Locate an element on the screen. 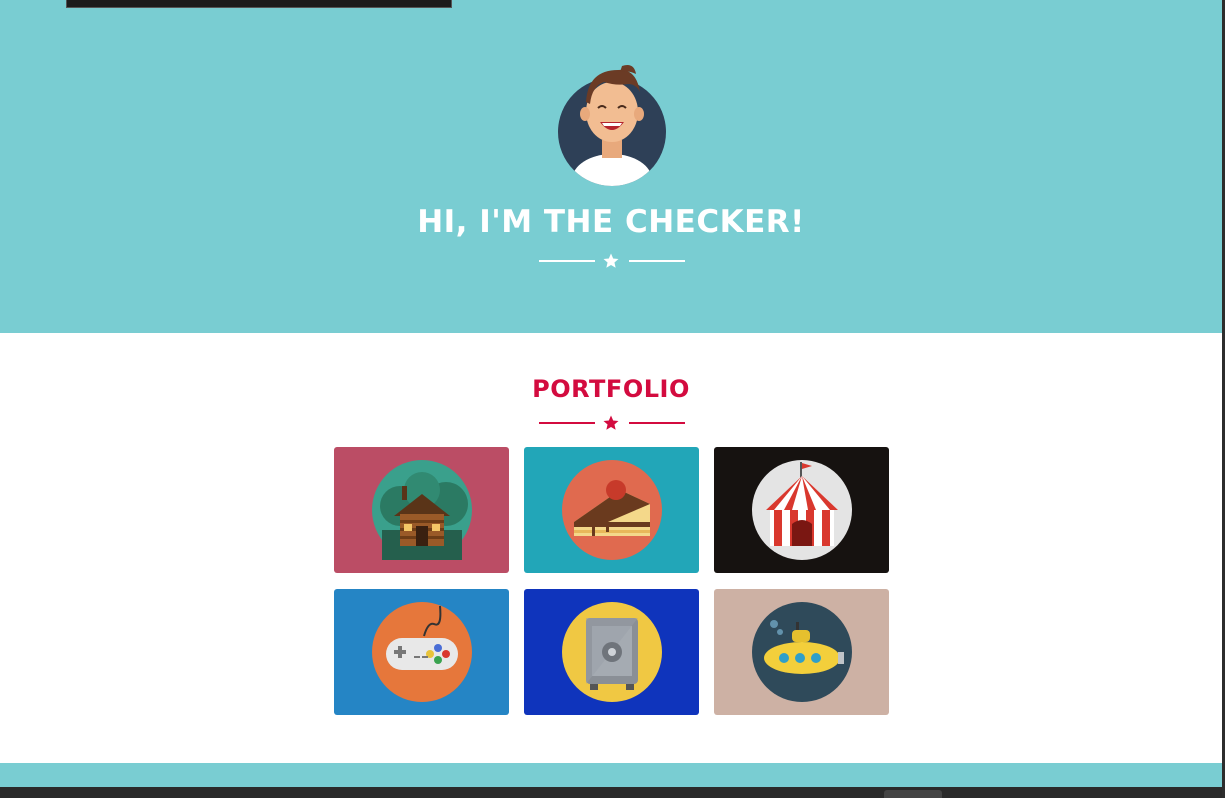  portfolio-item-cake is located at coordinates (611, 510).